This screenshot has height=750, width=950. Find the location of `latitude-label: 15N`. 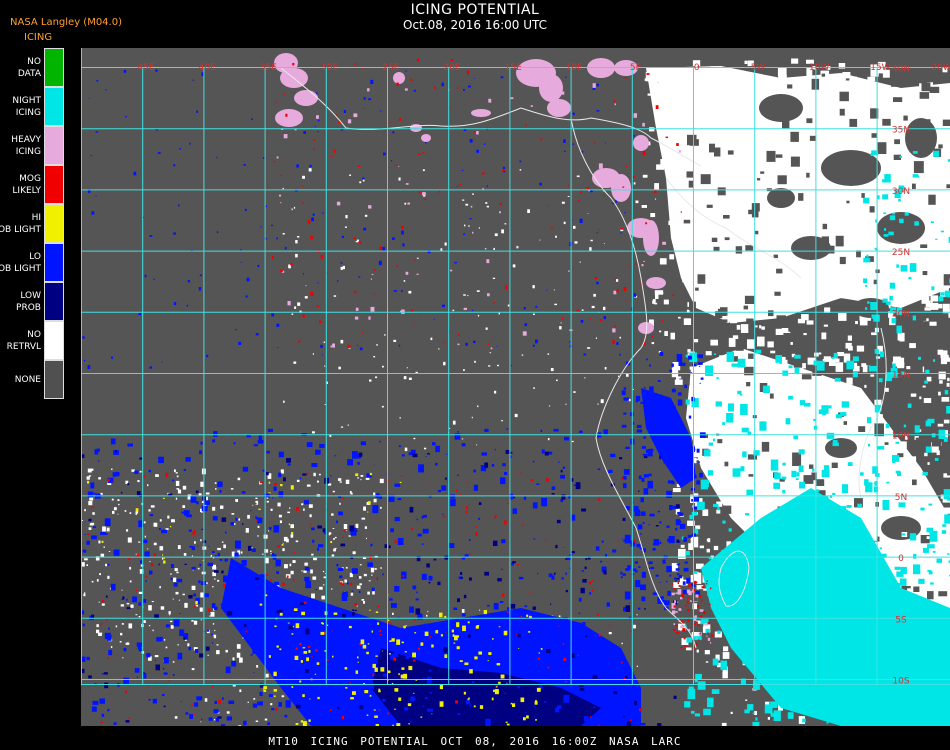

latitude-label: 15N is located at coordinates (901, 376).